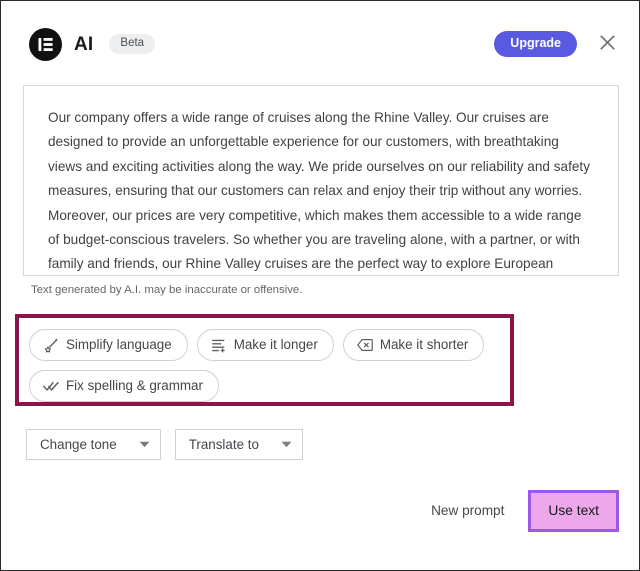 This screenshot has width=640, height=571. I want to click on use-text-highlight-box: Use text, so click(573, 511).